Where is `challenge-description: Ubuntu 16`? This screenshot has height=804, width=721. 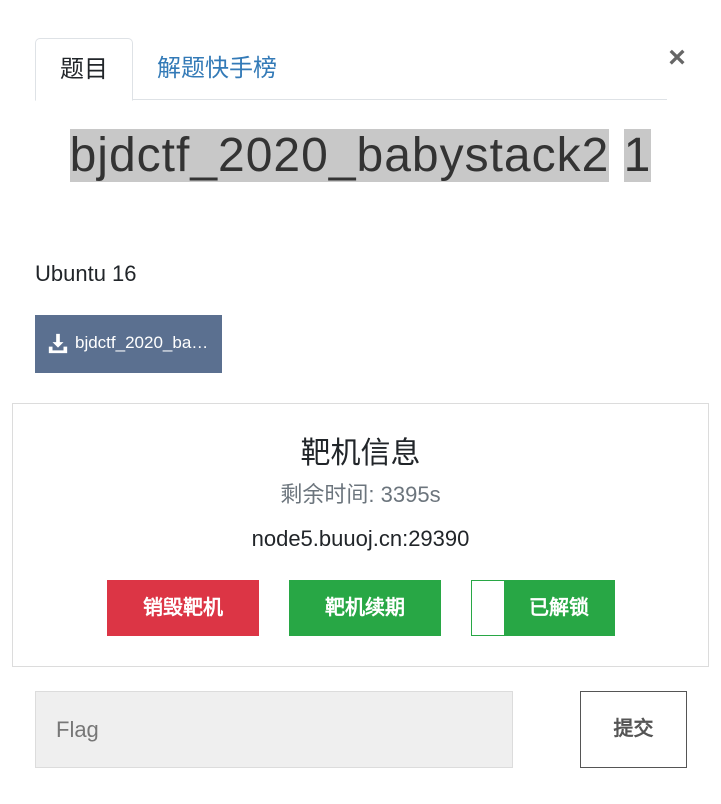 challenge-description: Ubuntu 16 is located at coordinates (86, 273).